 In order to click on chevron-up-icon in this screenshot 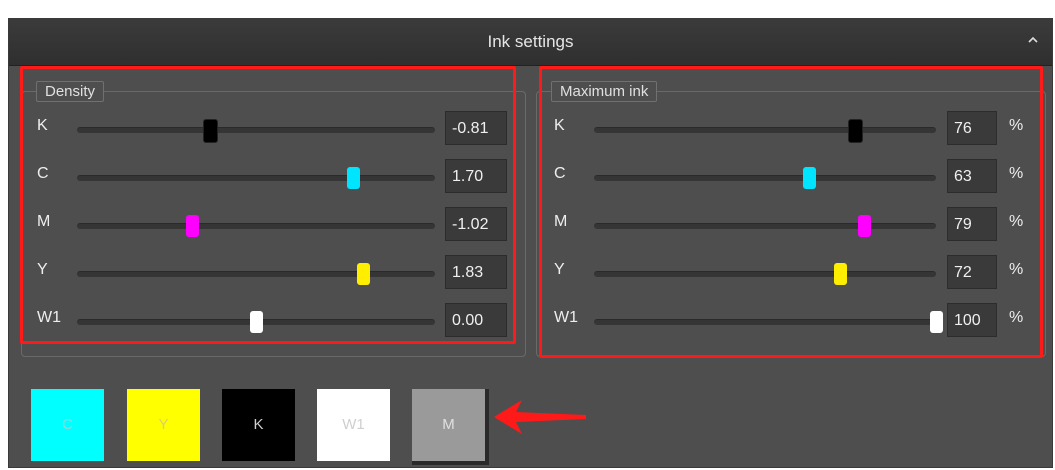, I will do `click(1033, 40)`.